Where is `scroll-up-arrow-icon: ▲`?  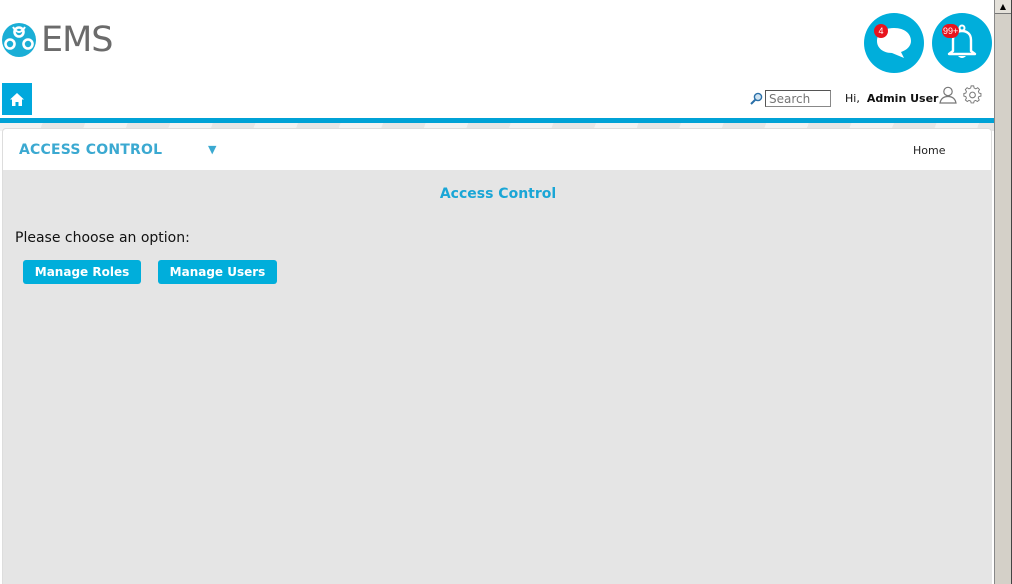 scroll-up-arrow-icon: ▲ is located at coordinates (1003, 7).